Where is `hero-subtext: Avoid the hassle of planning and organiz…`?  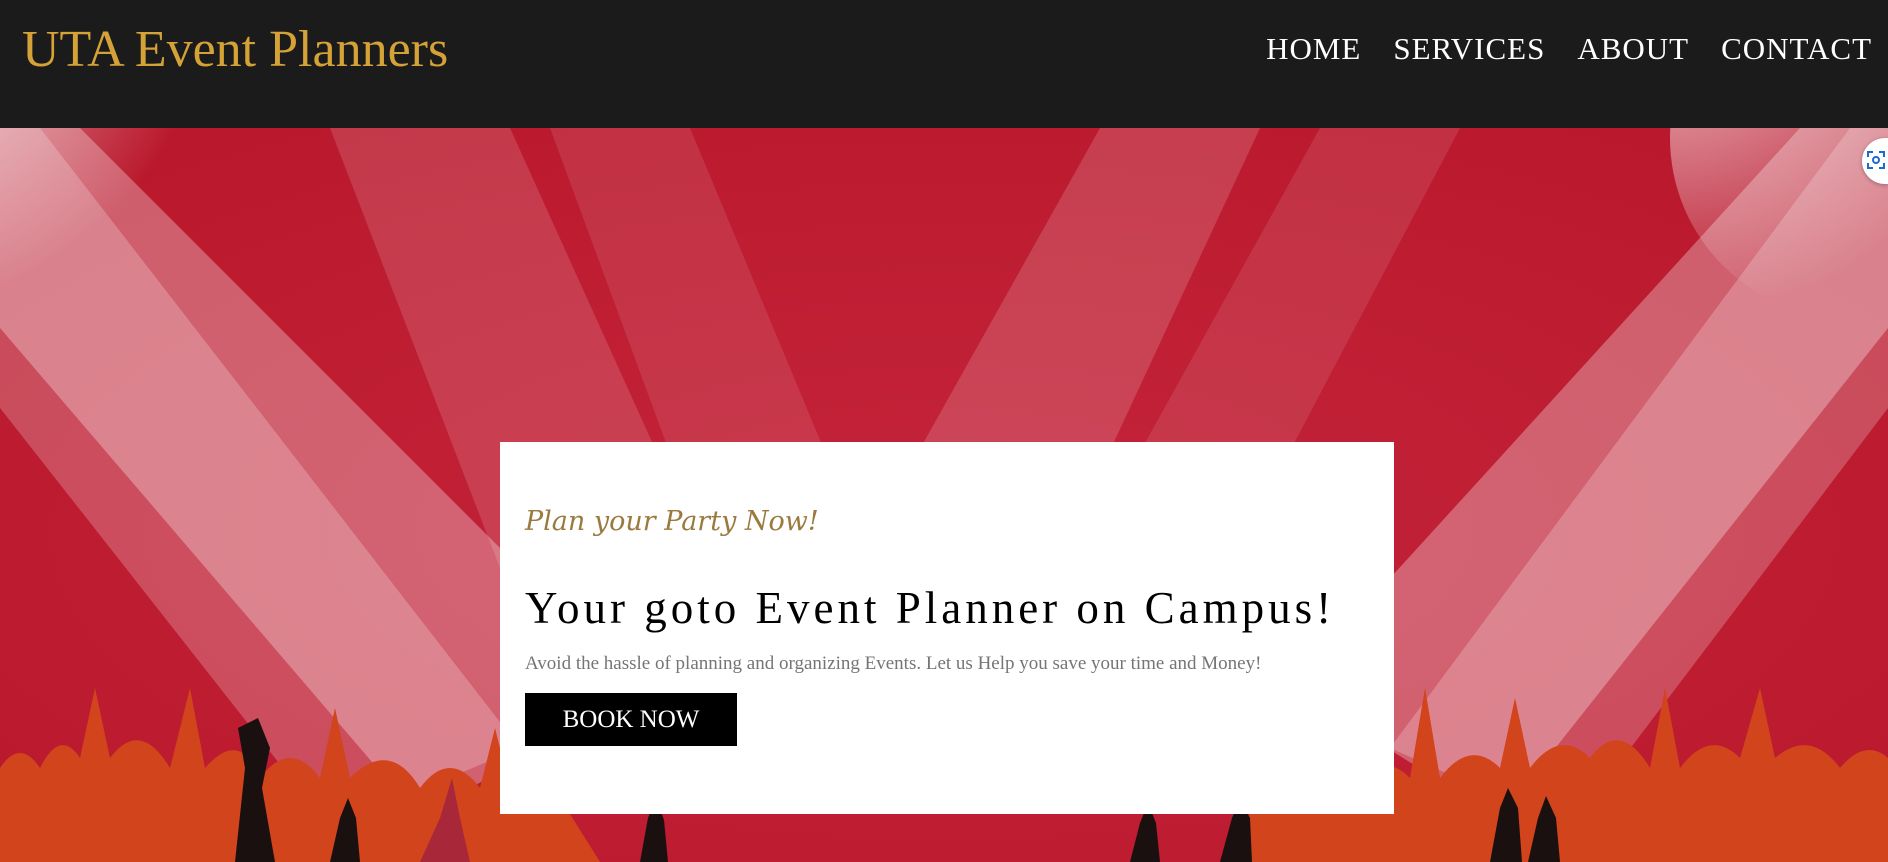 hero-subtext: Avoid the hassle of planning and organiz… is located at coordinates (893, 663).